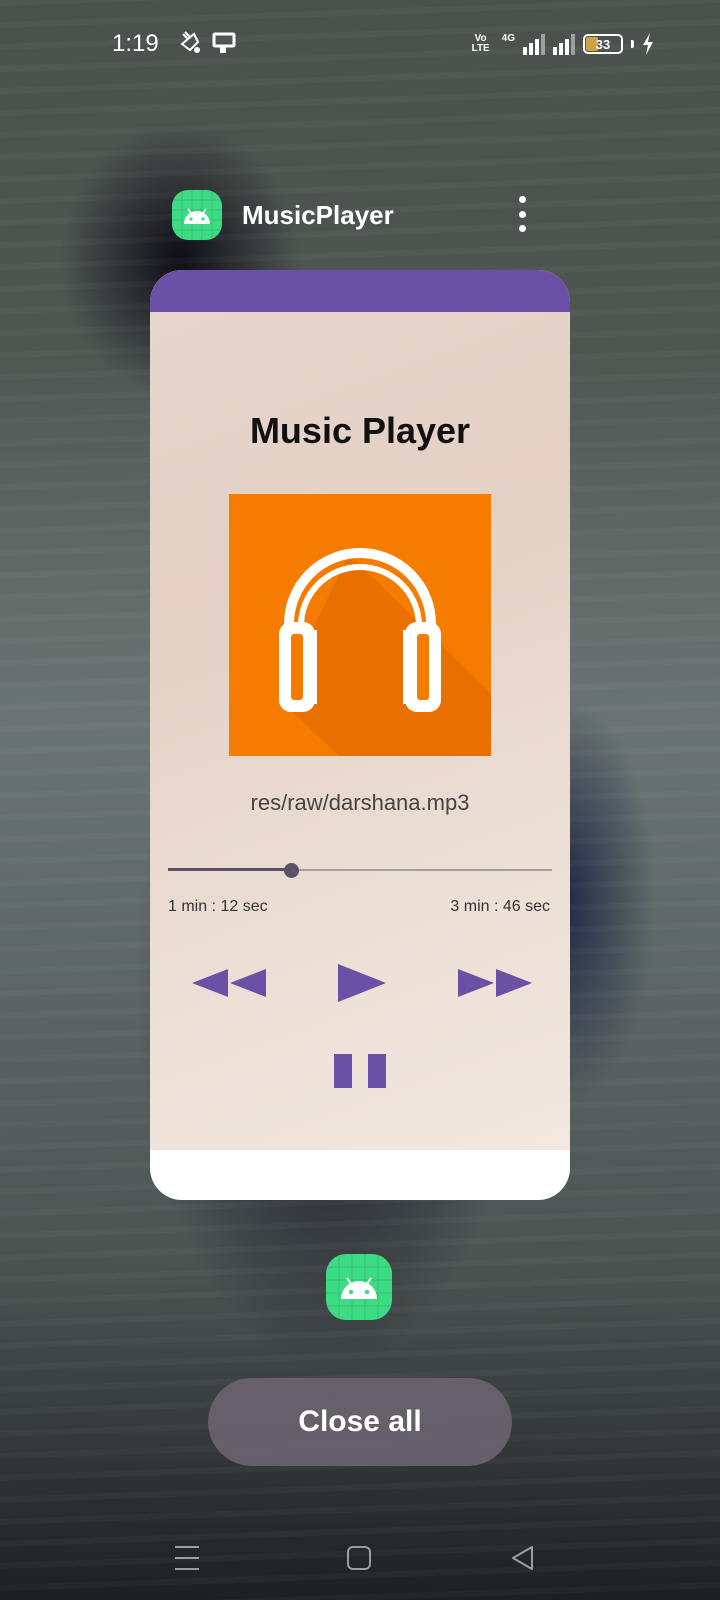 The height and width of the screenshot is (1600, 720). I want to click on screen-icon, so click(224, 43).